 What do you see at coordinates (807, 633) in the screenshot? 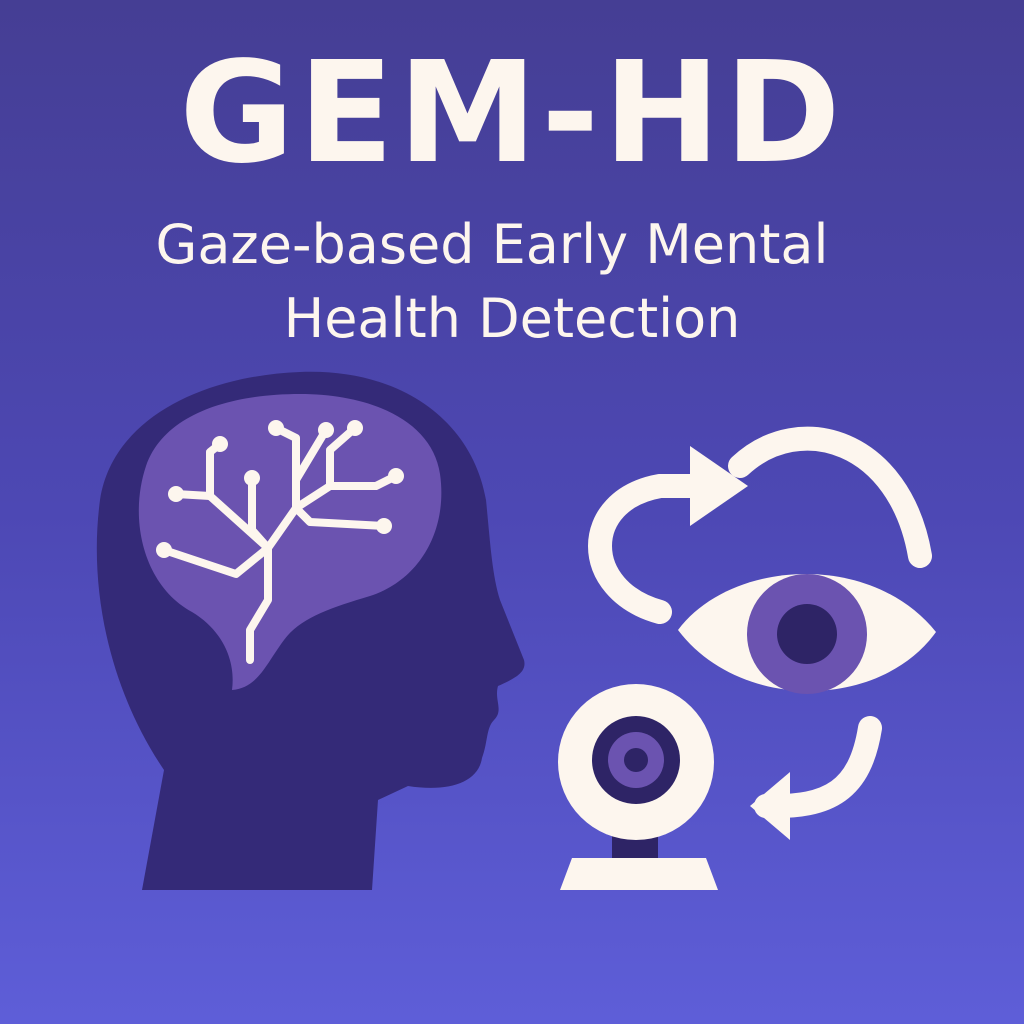
I see `eye-icon` at bounding box center [807, 633].